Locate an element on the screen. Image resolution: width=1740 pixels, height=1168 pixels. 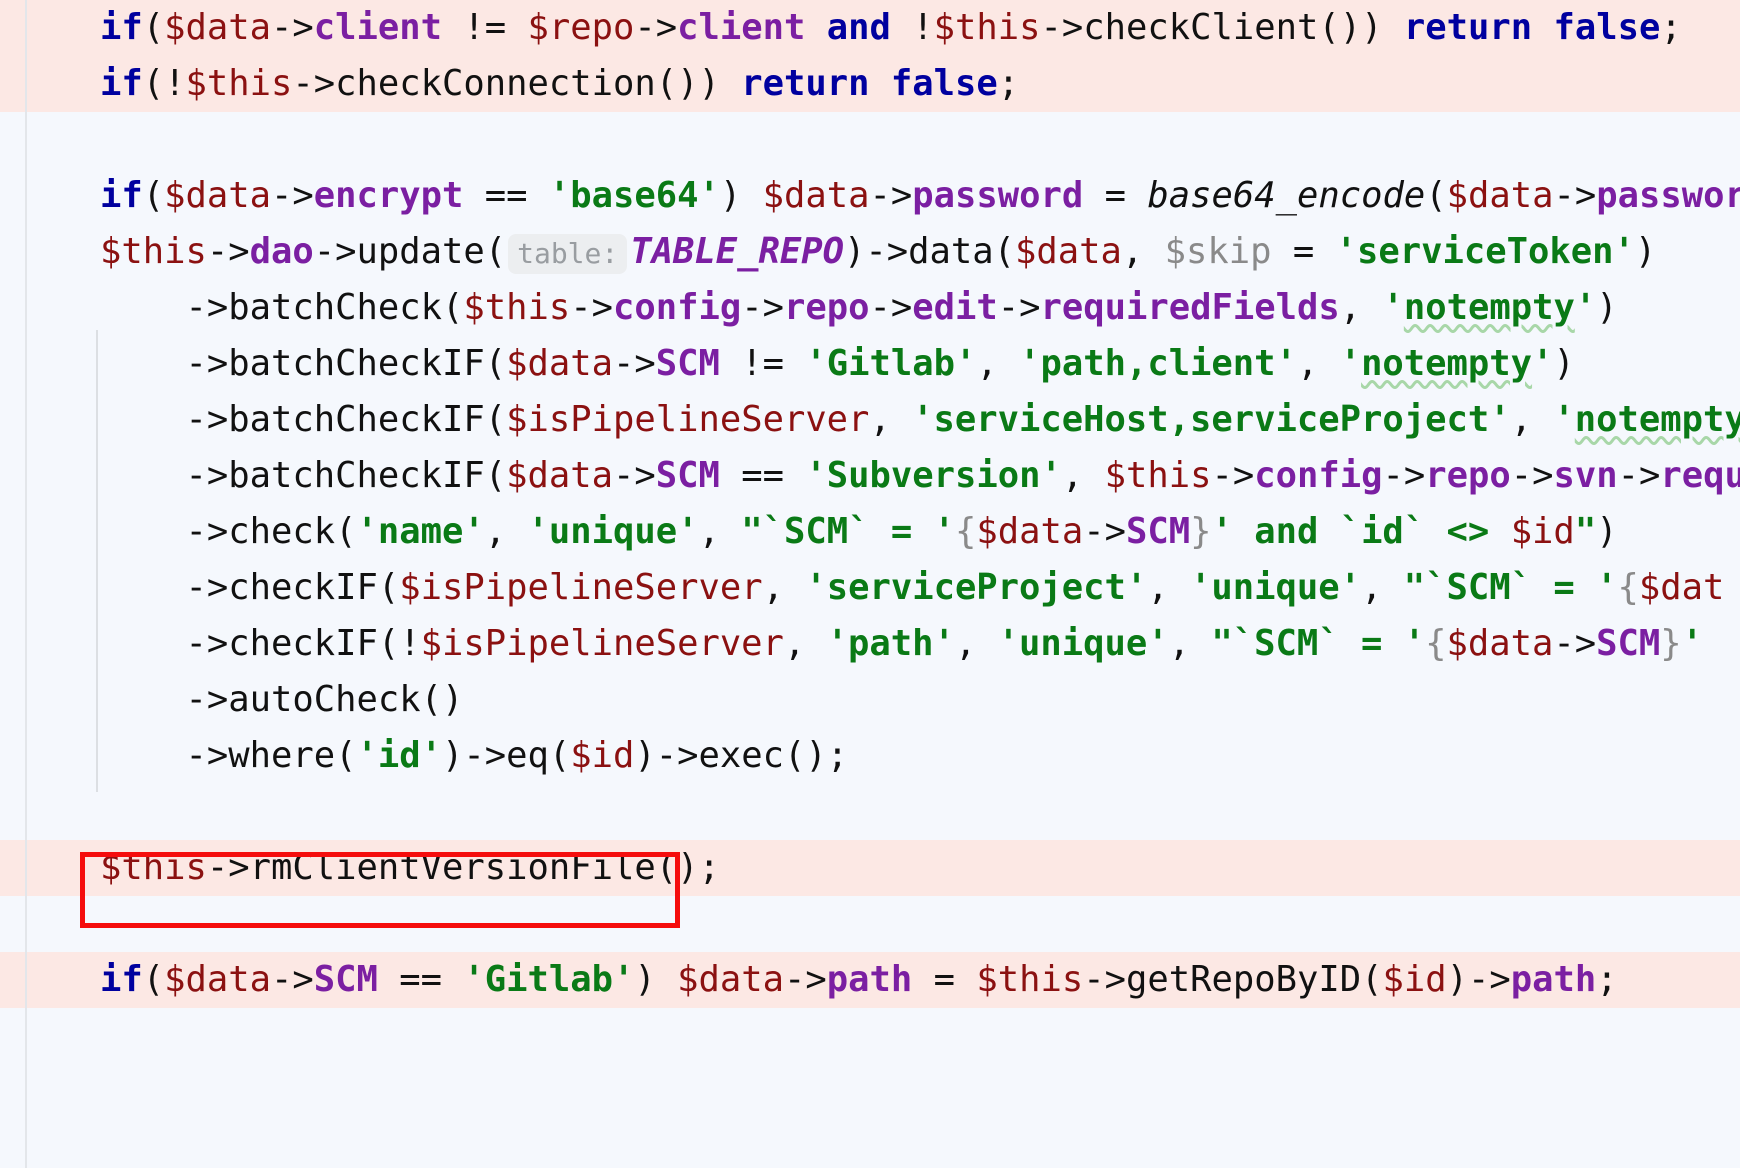
code-token: ->check( is located at coordinates (228, 531).